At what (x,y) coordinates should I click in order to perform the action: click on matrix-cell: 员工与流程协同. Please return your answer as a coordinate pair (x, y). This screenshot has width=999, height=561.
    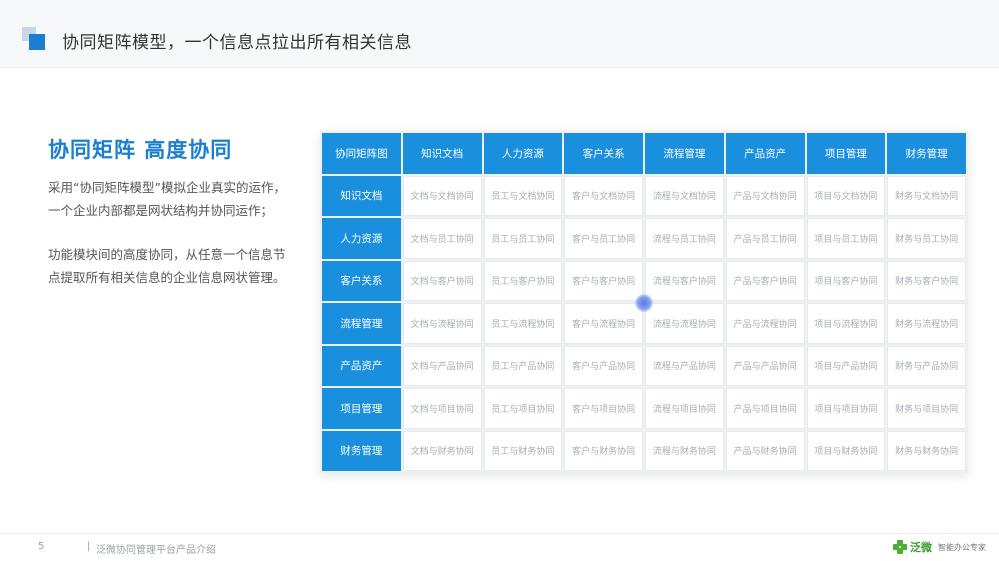
    Looking at the image, I should click on (523, 323).